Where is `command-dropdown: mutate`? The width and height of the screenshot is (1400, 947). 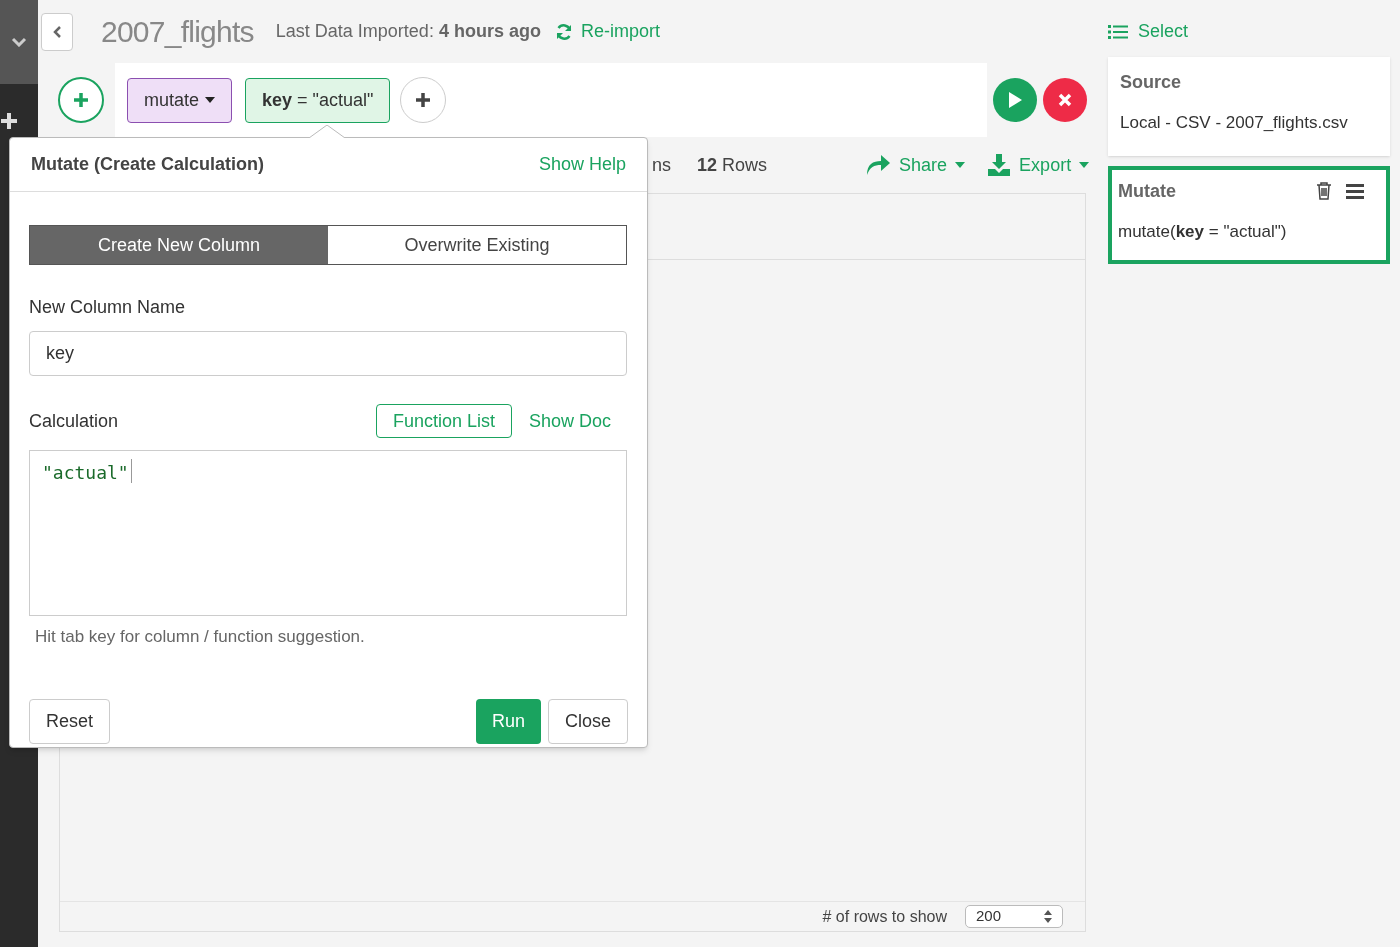
command-dropdown: mutate is located at coordinates (180, 100).